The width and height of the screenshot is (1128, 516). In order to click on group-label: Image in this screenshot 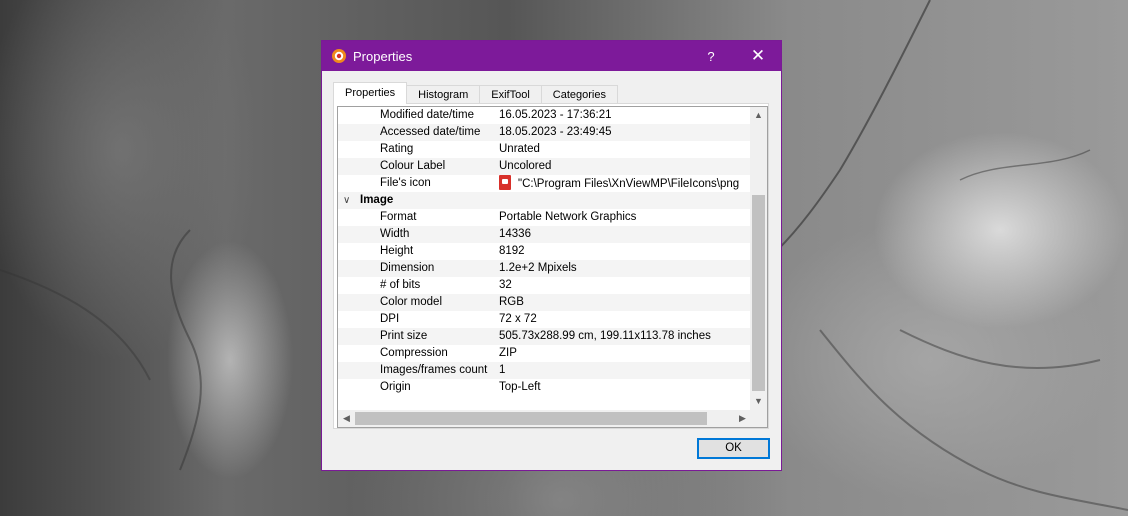, I will do `click(377, 200)`.